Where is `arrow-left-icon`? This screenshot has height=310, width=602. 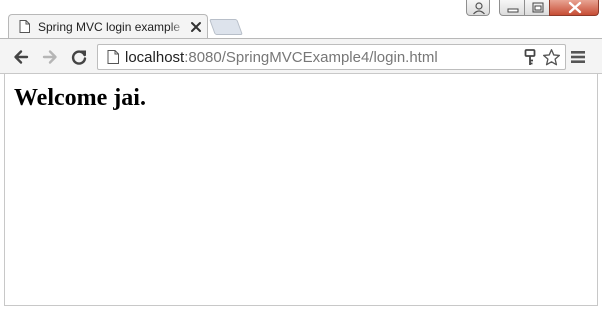
arrow-left-icon is located at coordinates (21, 57).